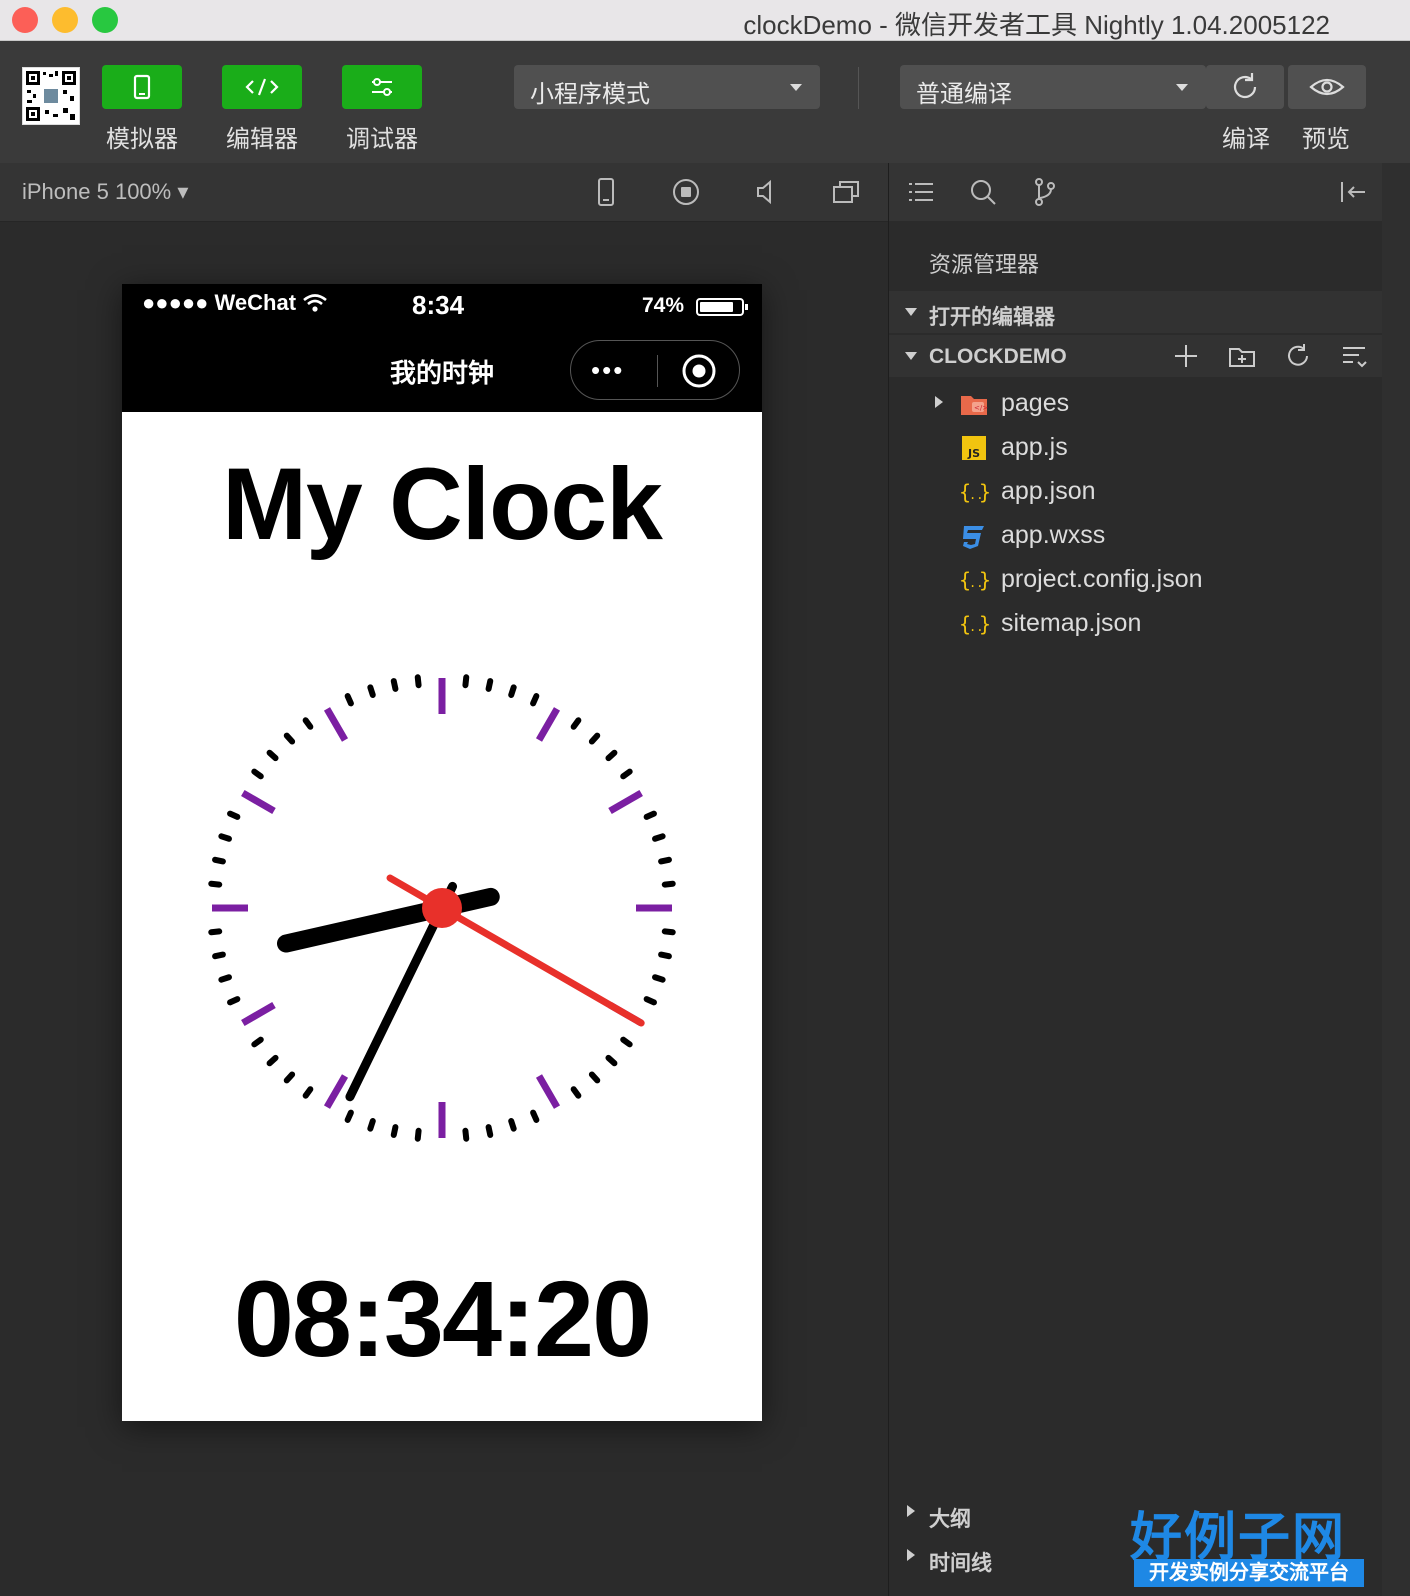  What do you see at coordinates (1396, 879) in the screenshot?
I see `right-side-panel-edge` at bounding box center [1396, 879].